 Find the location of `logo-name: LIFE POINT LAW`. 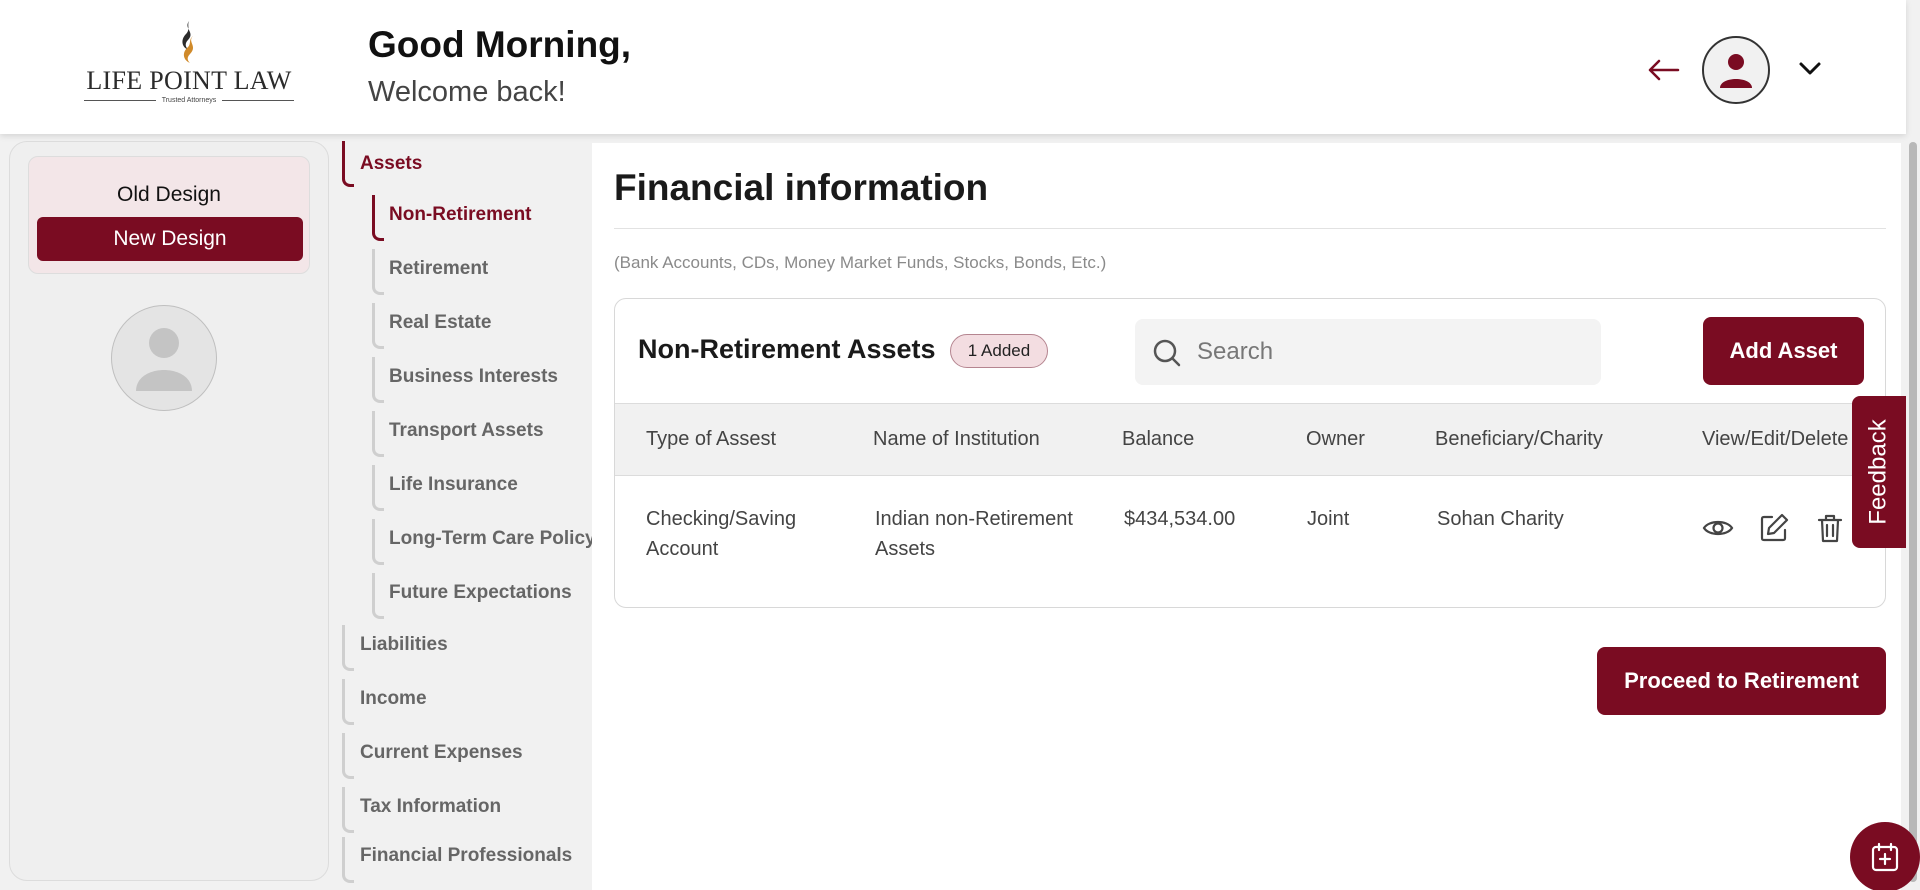

logo-name: LIFE POINT LAW is located at coordinates (189, 80).